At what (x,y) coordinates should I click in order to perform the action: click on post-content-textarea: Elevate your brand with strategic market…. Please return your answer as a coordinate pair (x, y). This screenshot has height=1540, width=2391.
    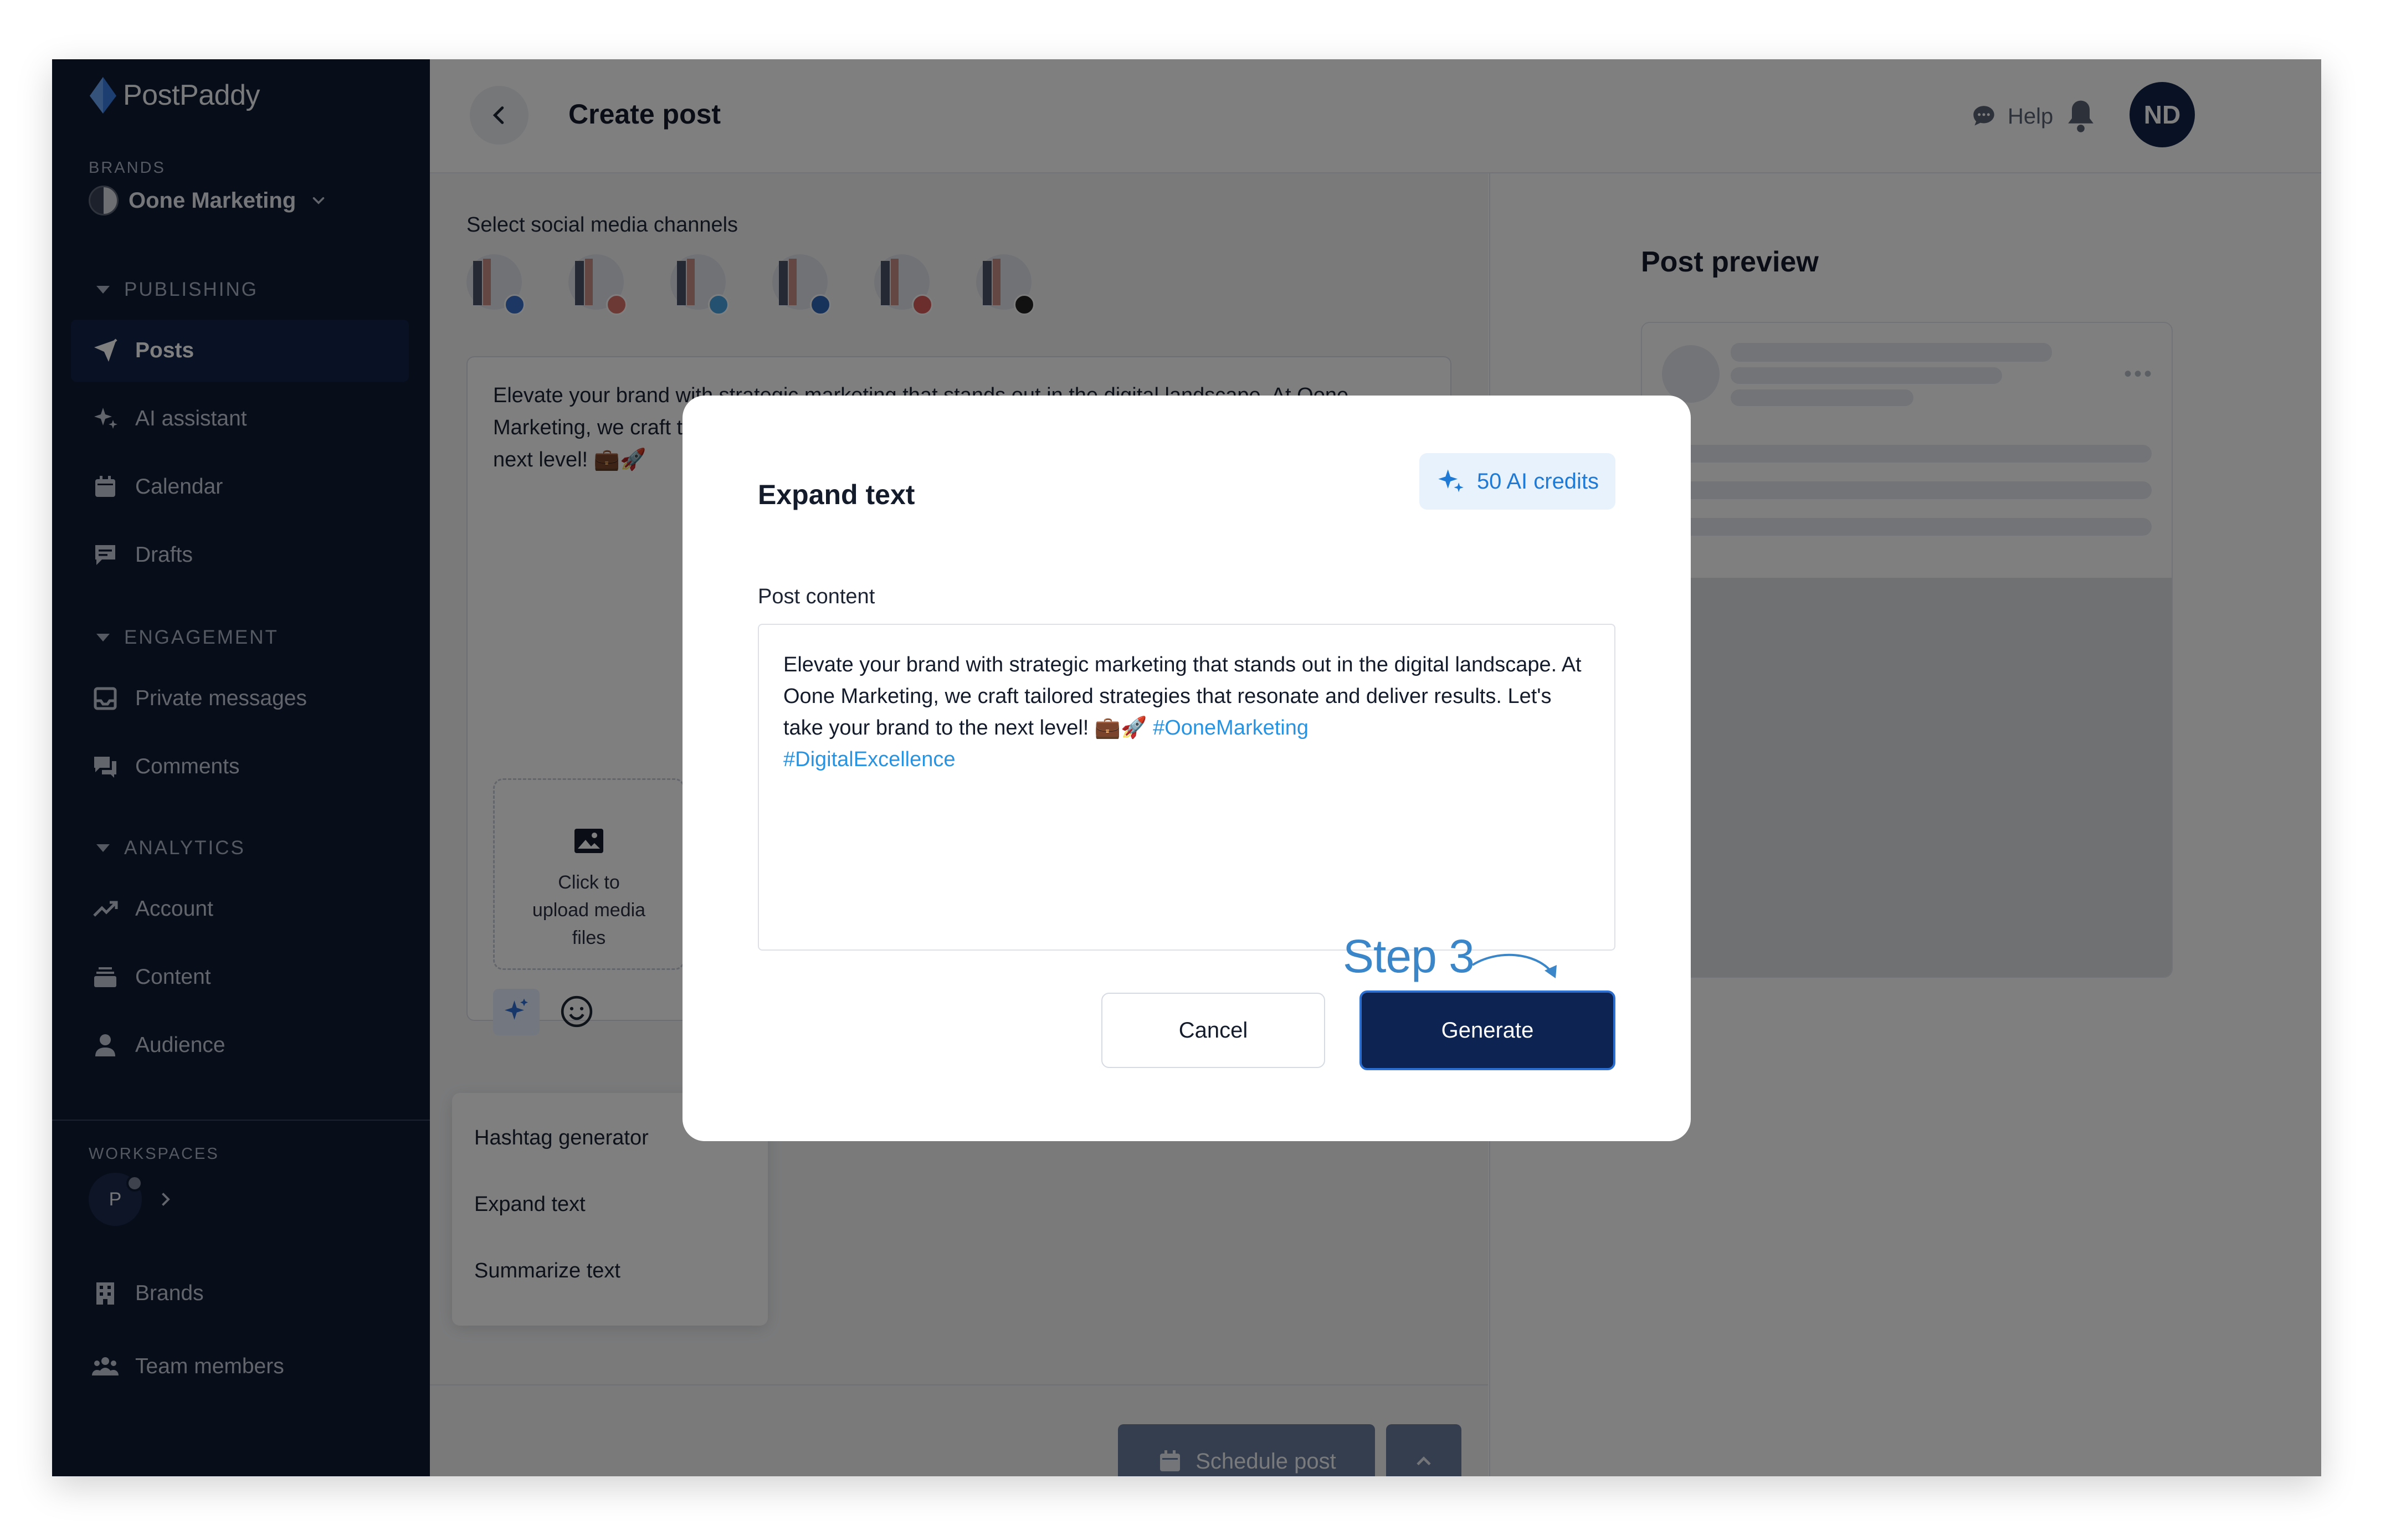
    Looking at the image, I should click on (1186, 788).